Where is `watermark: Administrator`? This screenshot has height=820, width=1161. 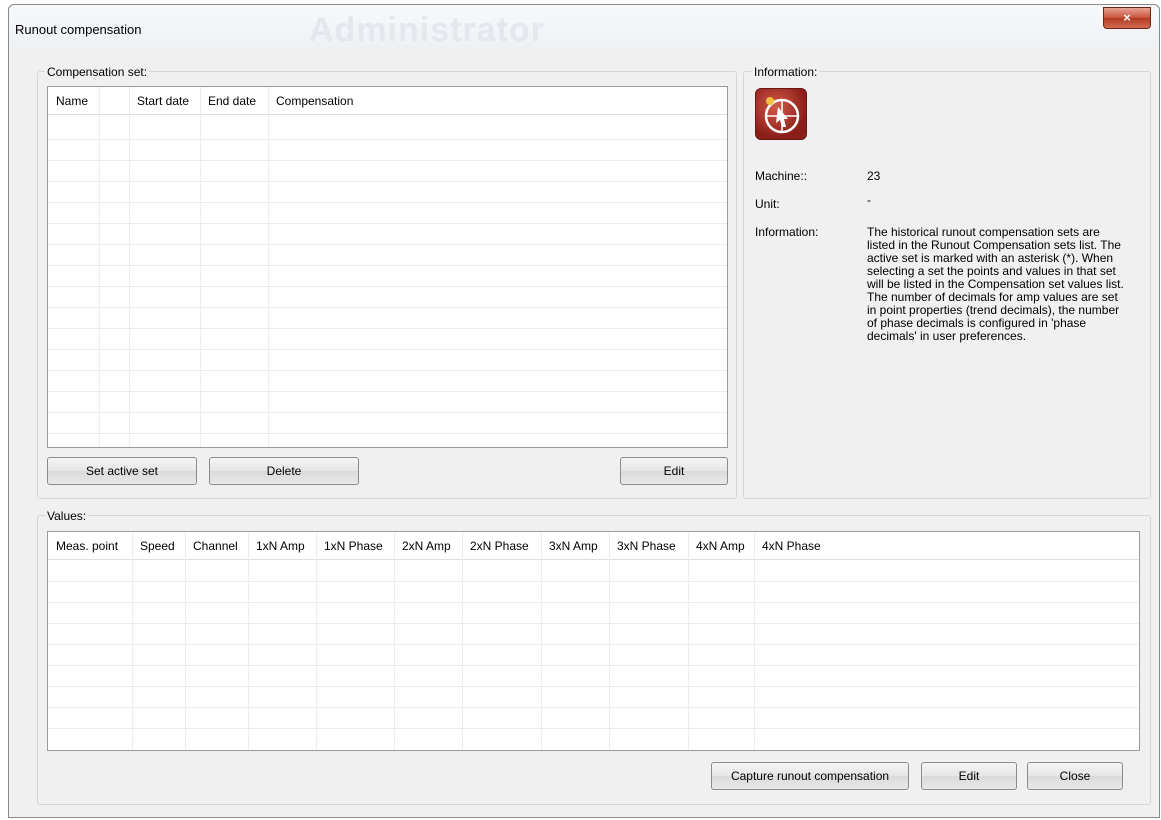 watermark: Administrator is located at coordinates (427, 30).